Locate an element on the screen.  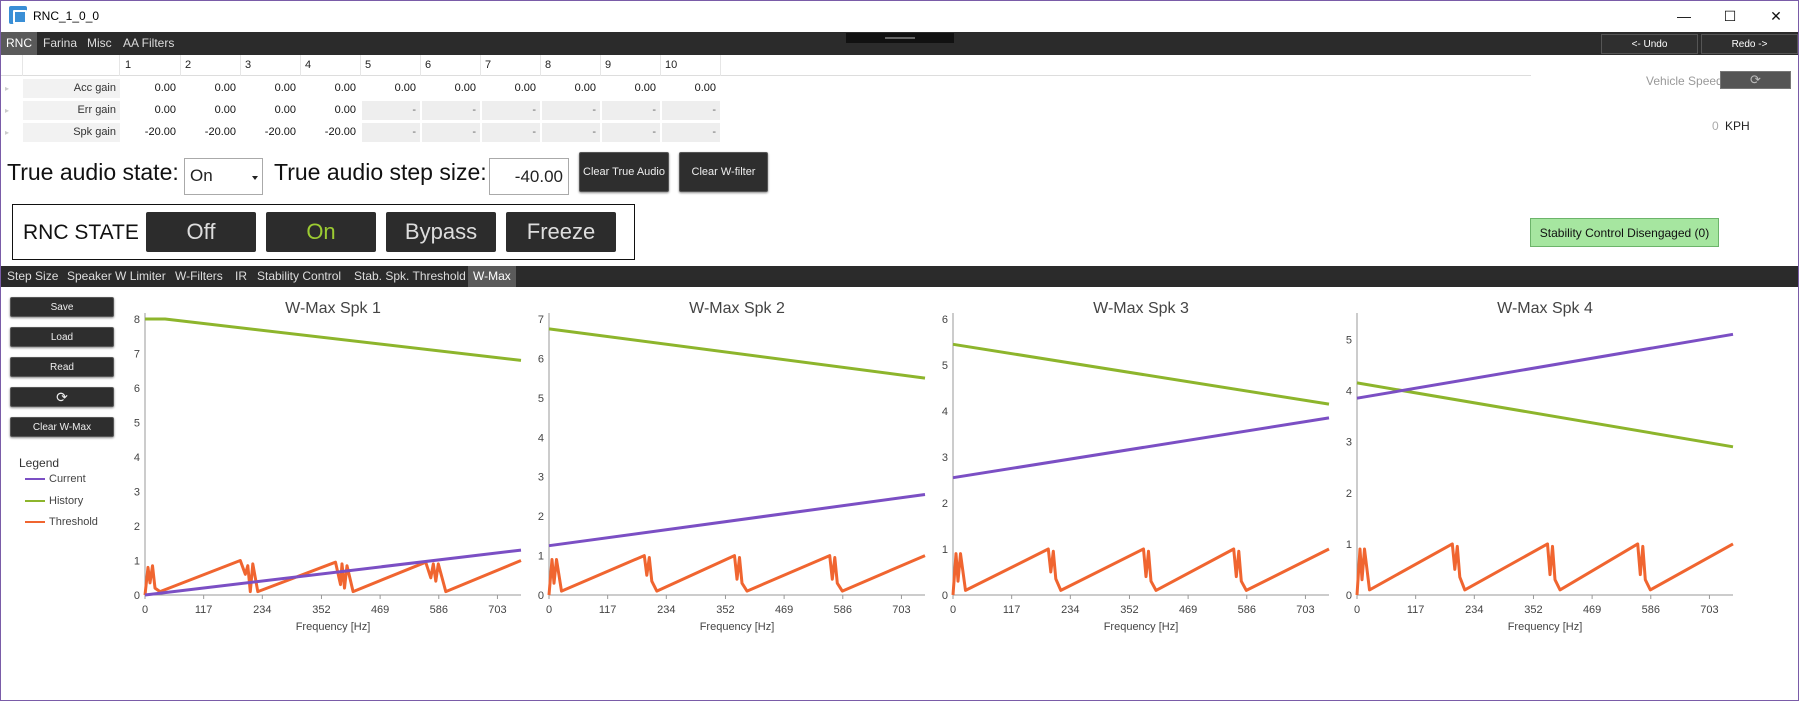
rnc-freeze-button: Freeze is located at coordinates (561, 232).